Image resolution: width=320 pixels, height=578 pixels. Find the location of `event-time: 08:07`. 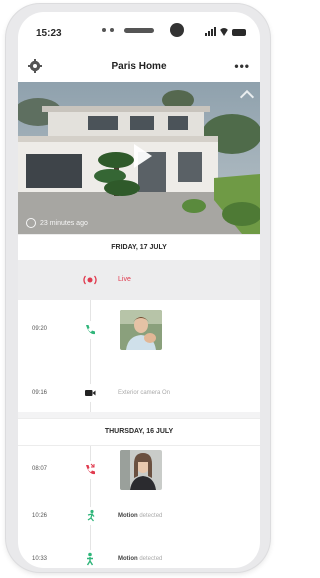

event-time: 08:07 is located at coordinates (40, 469).